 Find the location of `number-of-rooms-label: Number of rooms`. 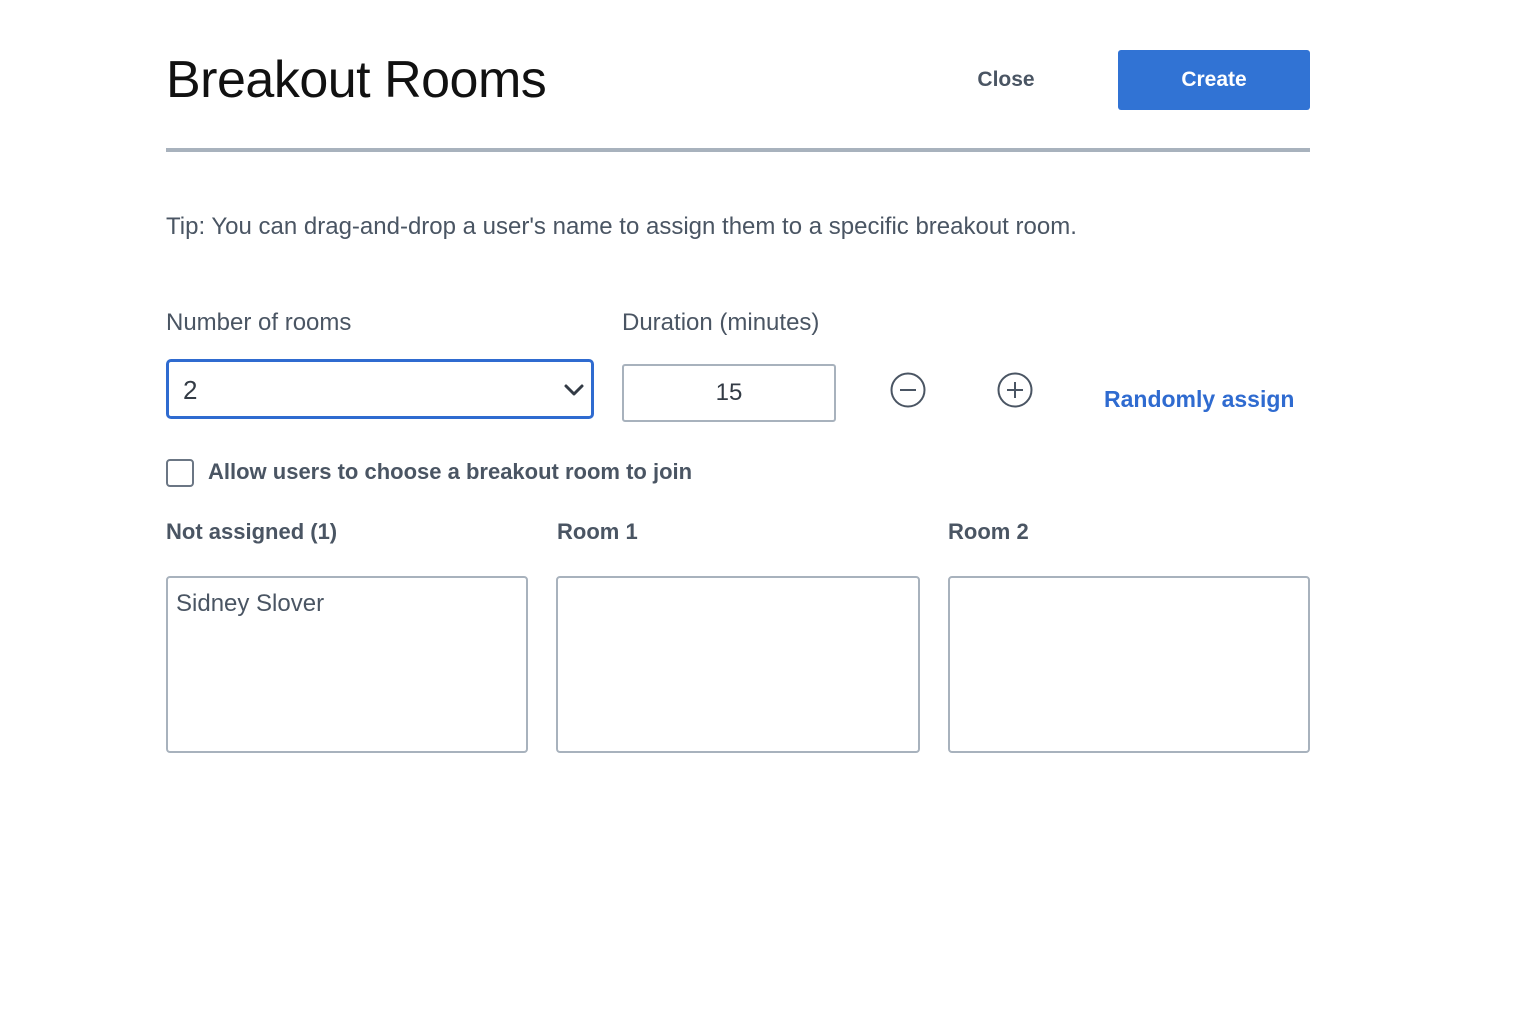

number-of-rooms-label: Number of rooms is located at coordinates (259, 322).